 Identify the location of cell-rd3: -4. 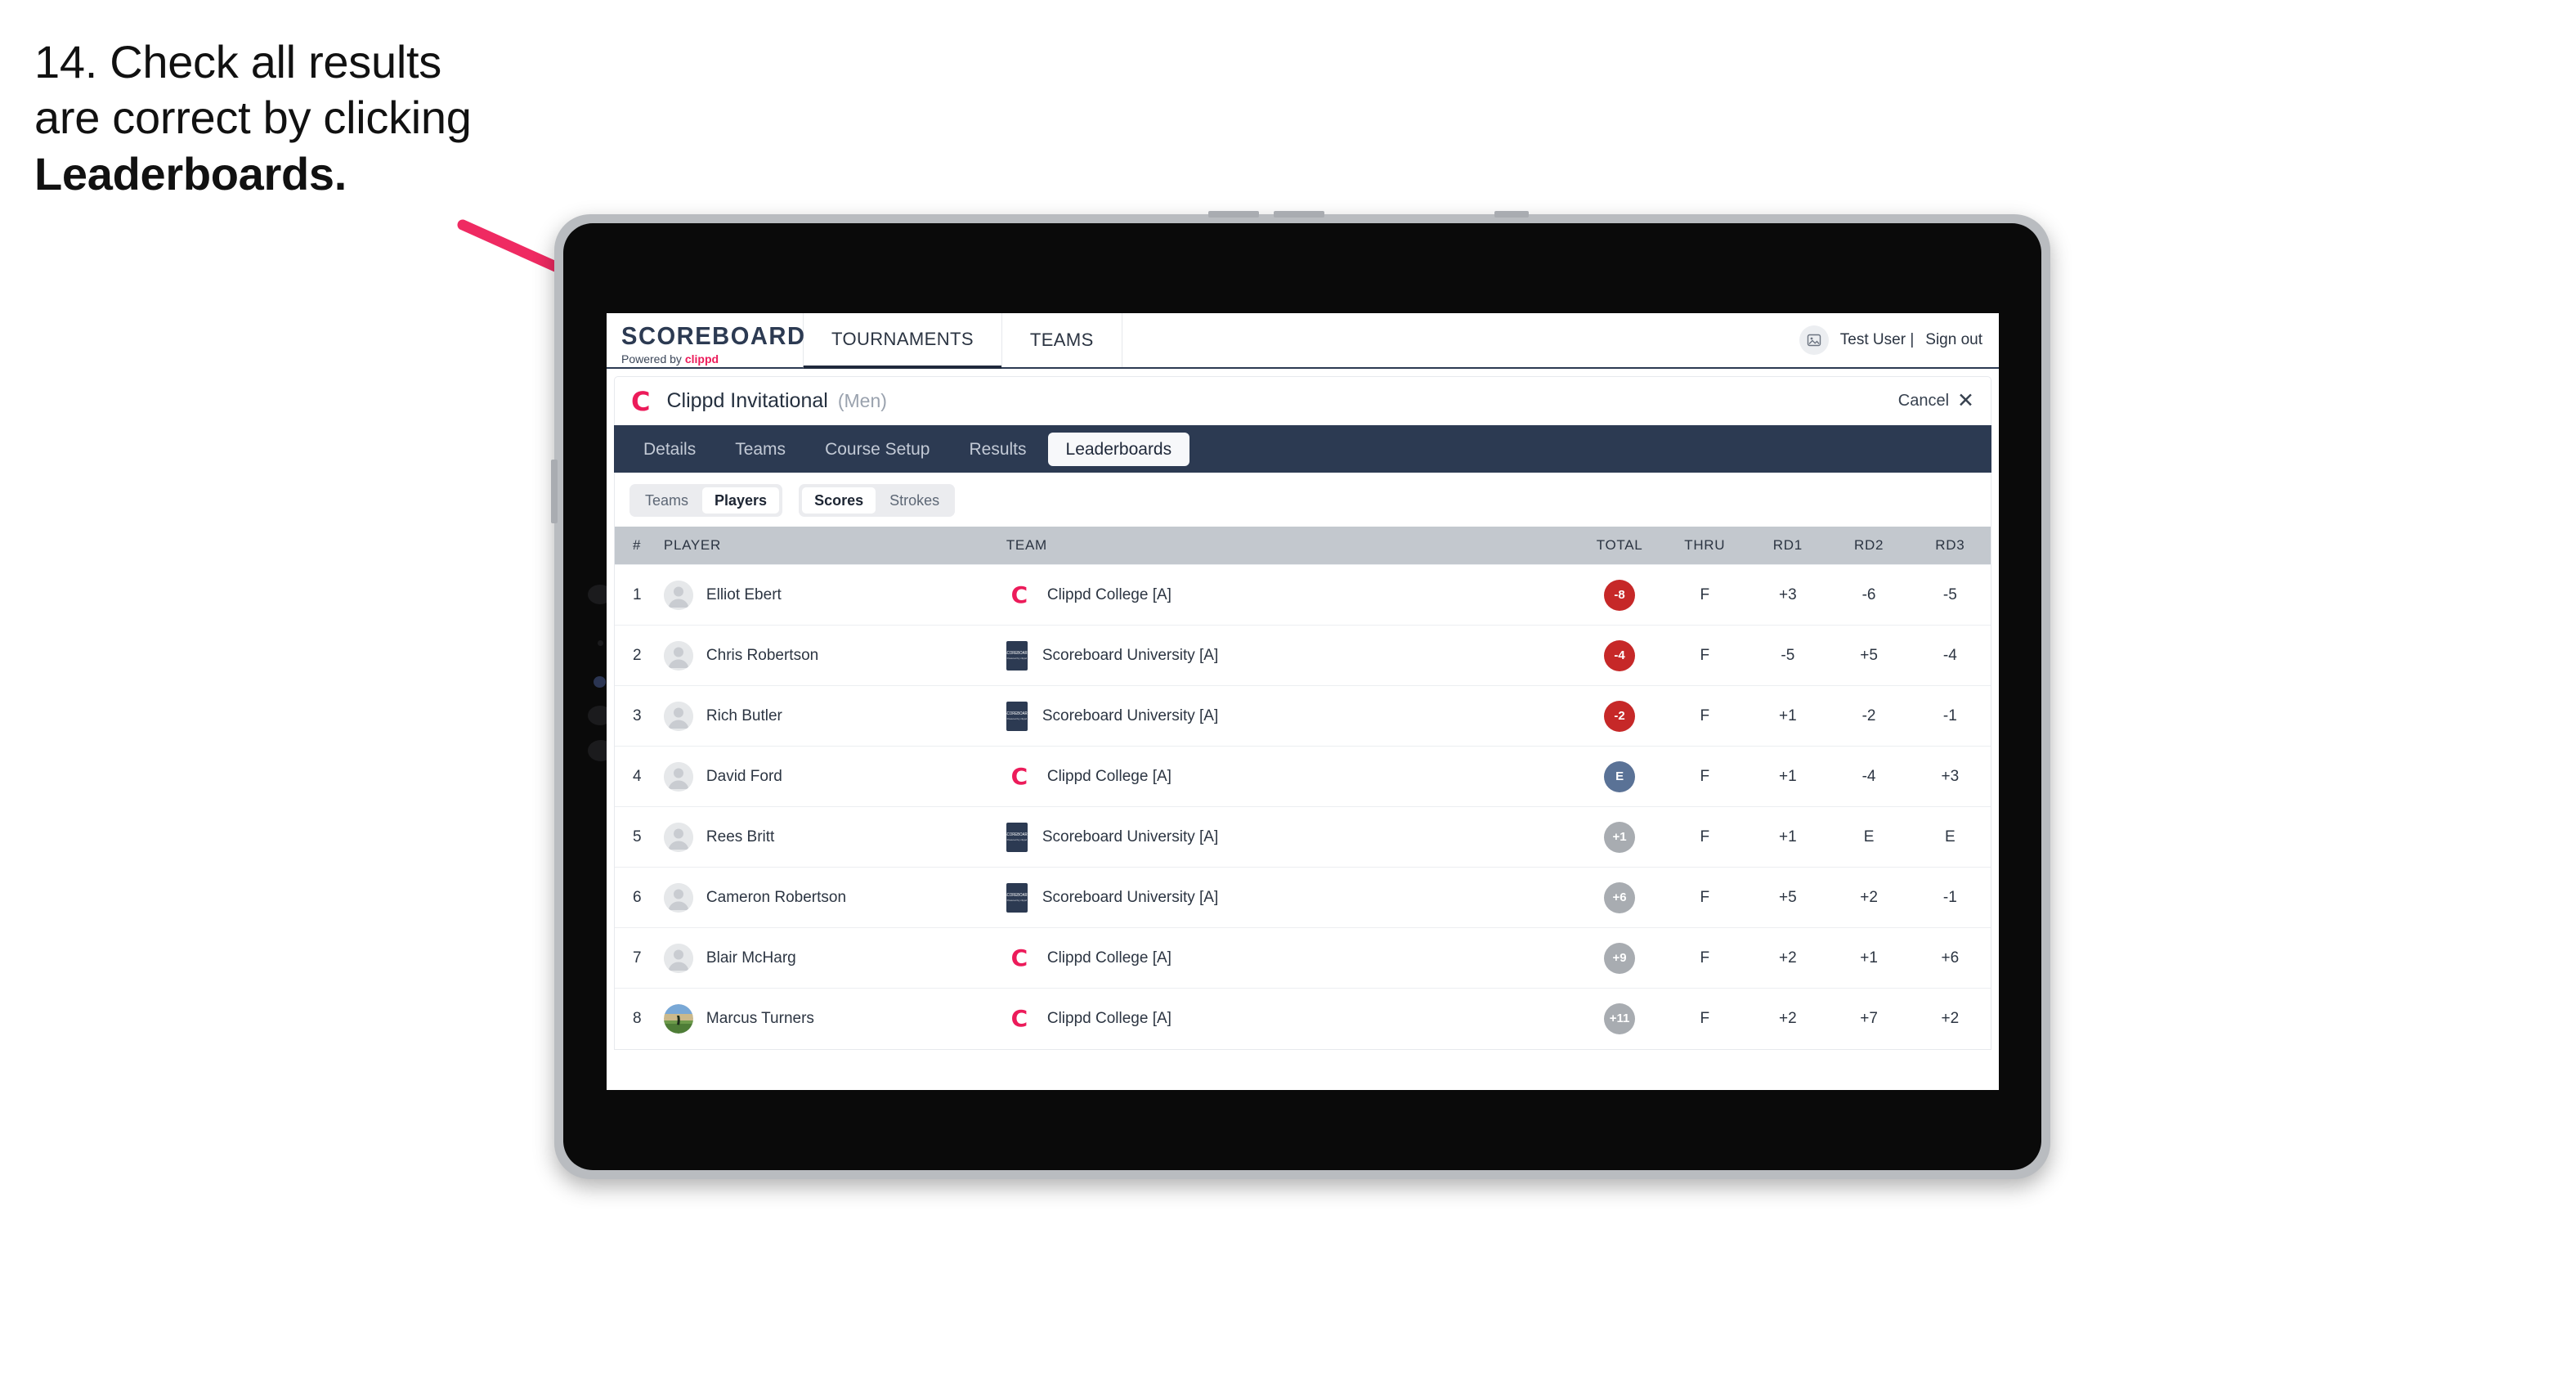
(1949, 655).